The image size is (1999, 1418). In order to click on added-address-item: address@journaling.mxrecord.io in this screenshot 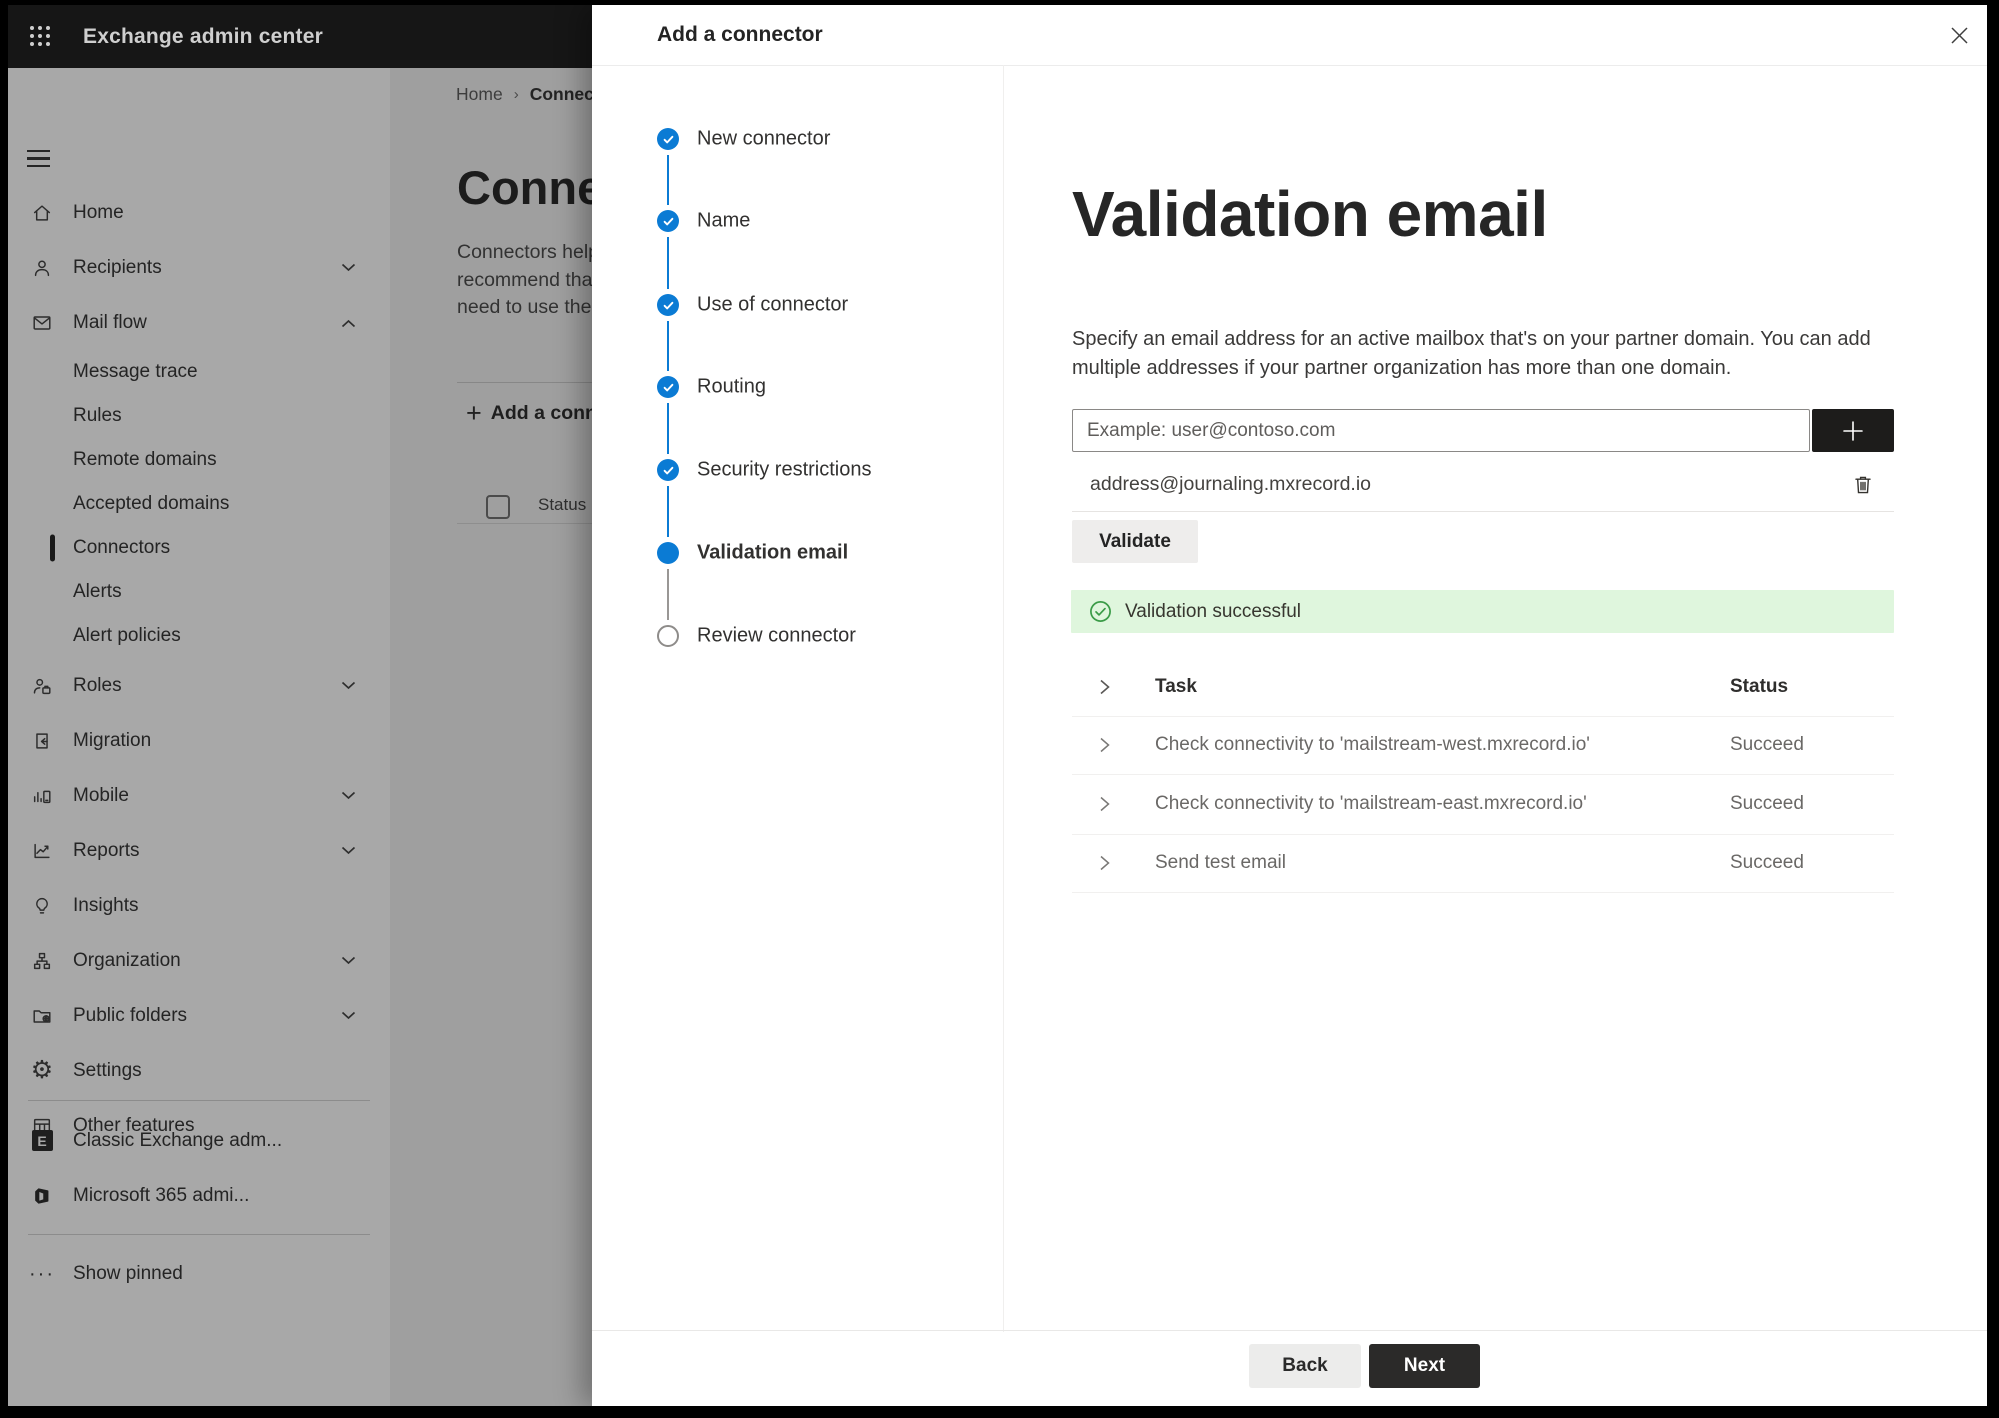, I will do `click(1231, 483)`.